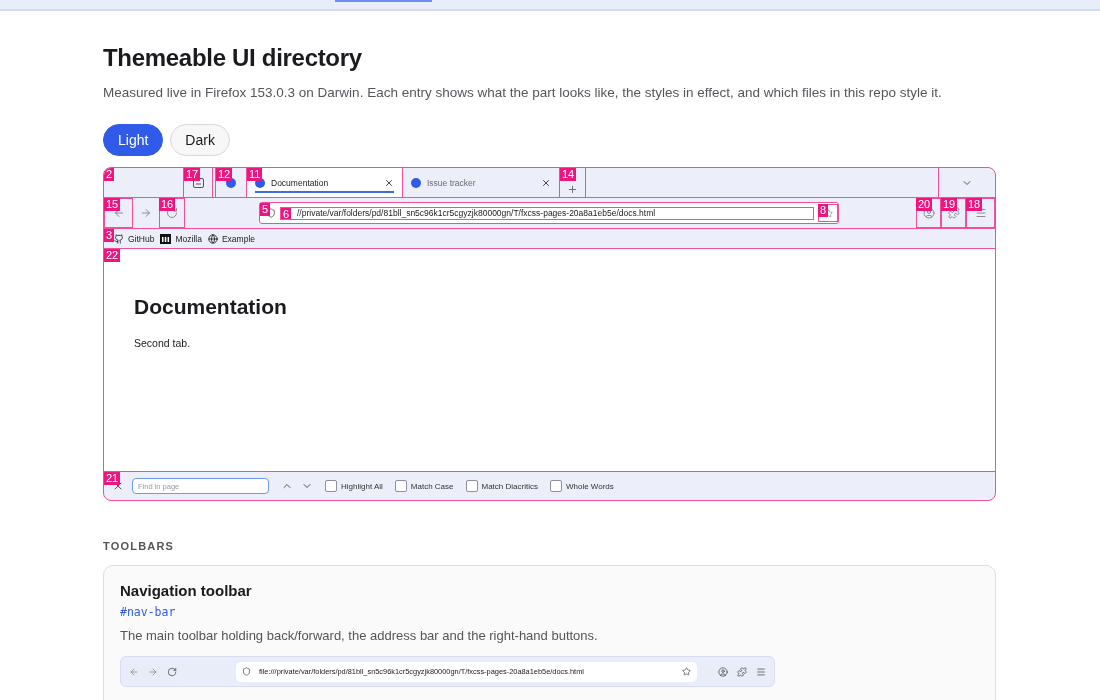 Image resolution: width=1100 pixels, height=700 pixels. I want to click on star-icon, so click(686, 671).